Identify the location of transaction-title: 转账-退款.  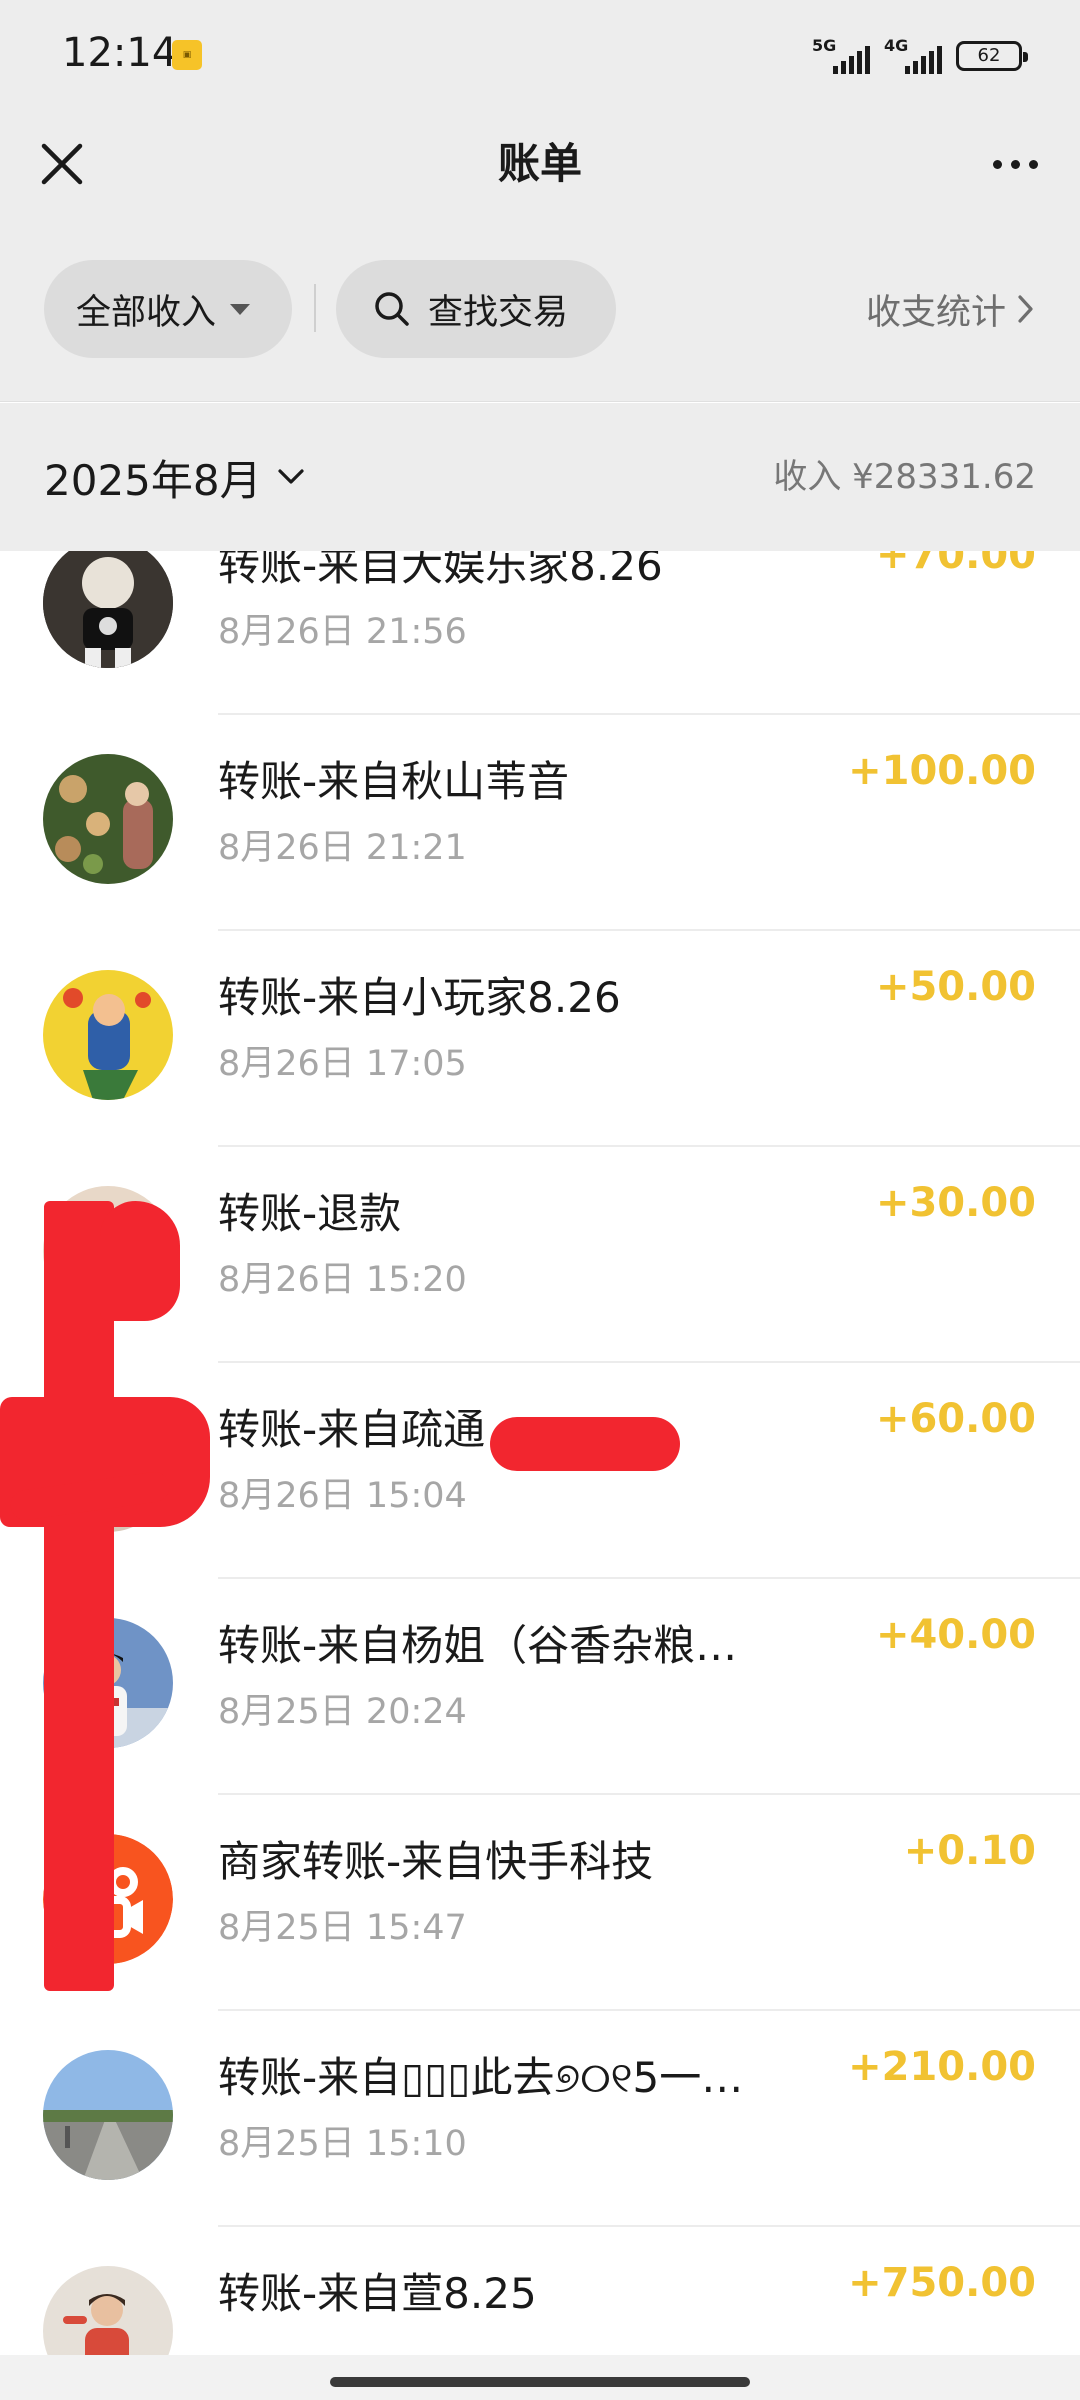
(310, 1213).